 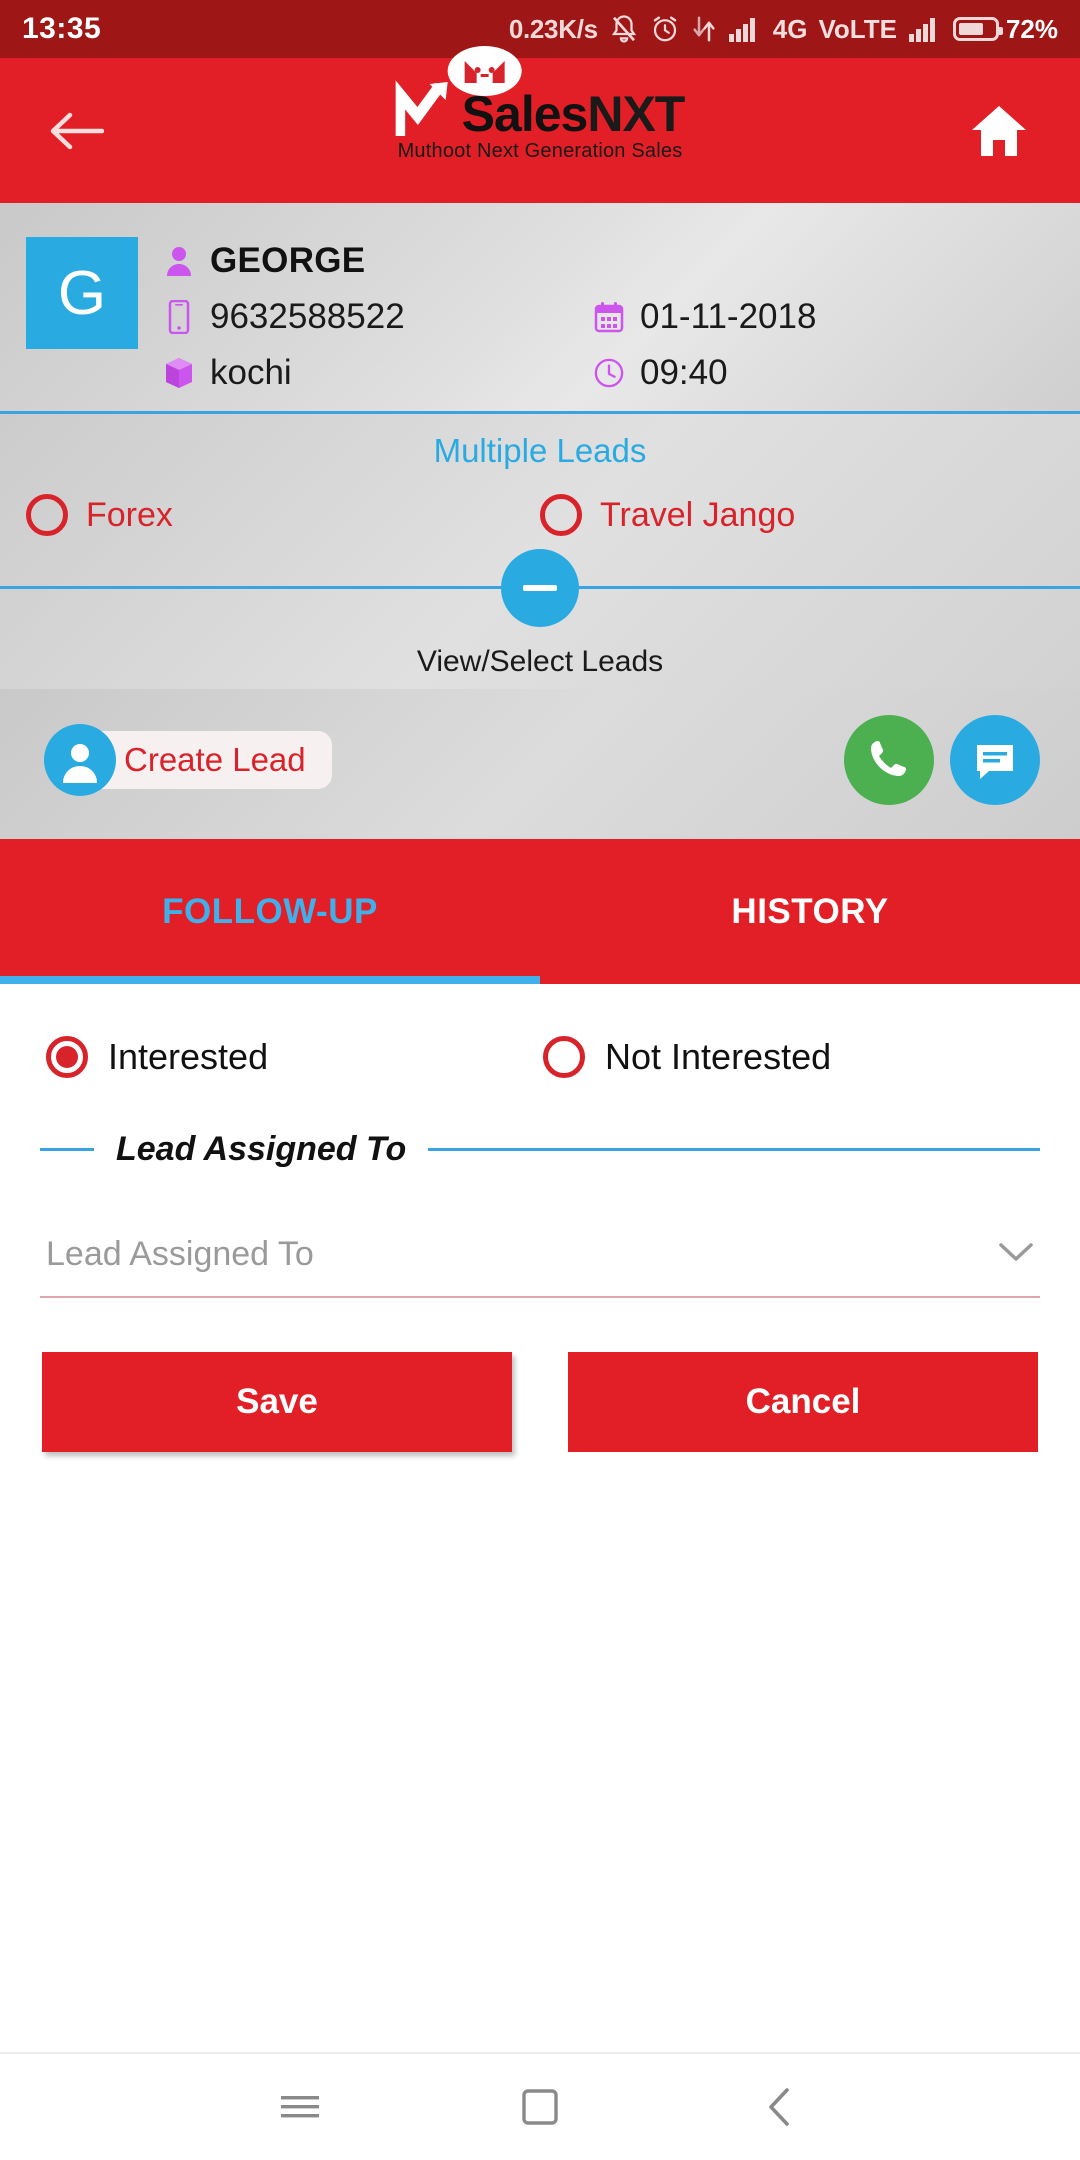 What do you see at coordinates (188, 1056) in the screenshot?
I see `status-option-label: Interested` at bounding box center [188, 1056].